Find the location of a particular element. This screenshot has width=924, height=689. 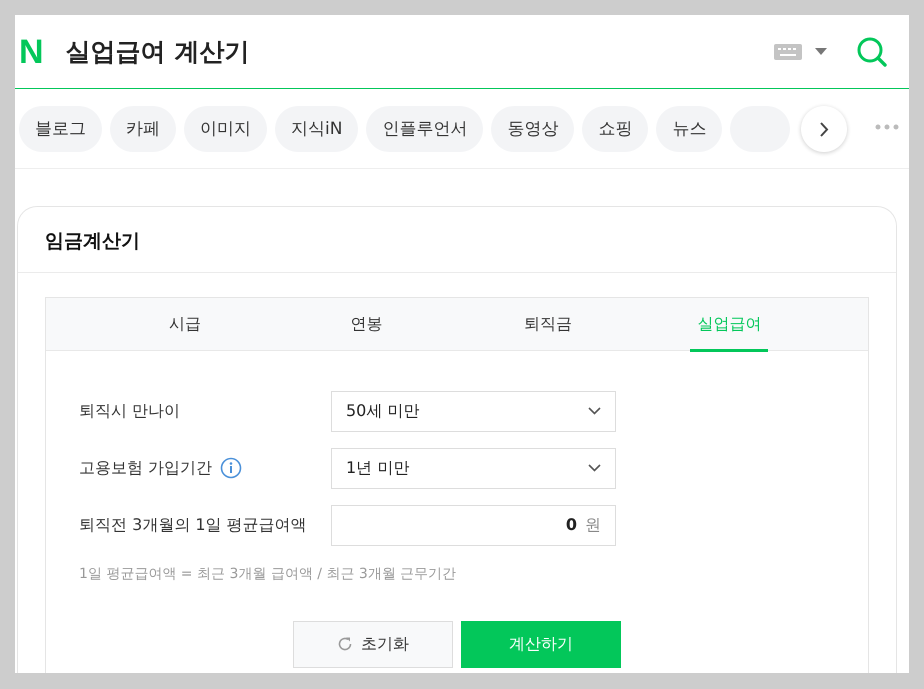

amount-field: 0 원 is located at coordinates (473, 525).